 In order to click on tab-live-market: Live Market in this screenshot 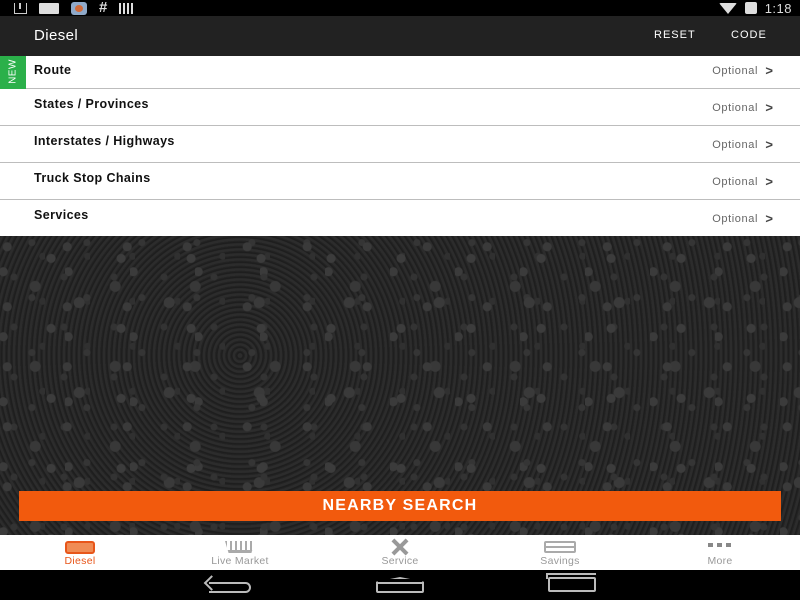, I will do `click(240, 552)`.